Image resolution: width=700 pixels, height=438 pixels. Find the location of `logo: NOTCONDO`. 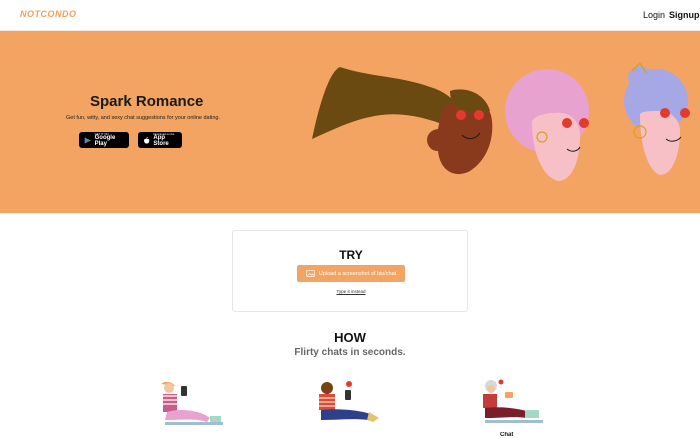

logo: NOTCONDO is located at coordinates (48, 14).